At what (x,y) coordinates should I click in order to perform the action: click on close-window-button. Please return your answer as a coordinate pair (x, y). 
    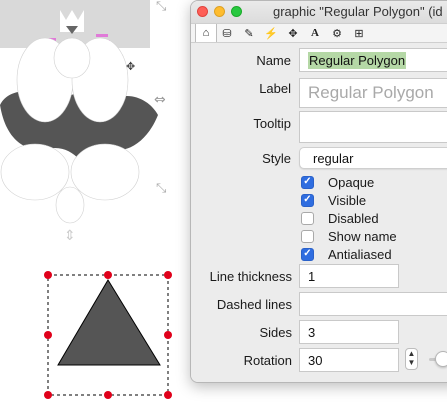
    Looking at the image, I should click on (202, 11).